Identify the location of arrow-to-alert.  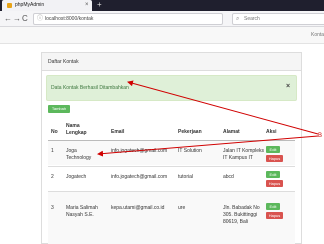
(223, 107).